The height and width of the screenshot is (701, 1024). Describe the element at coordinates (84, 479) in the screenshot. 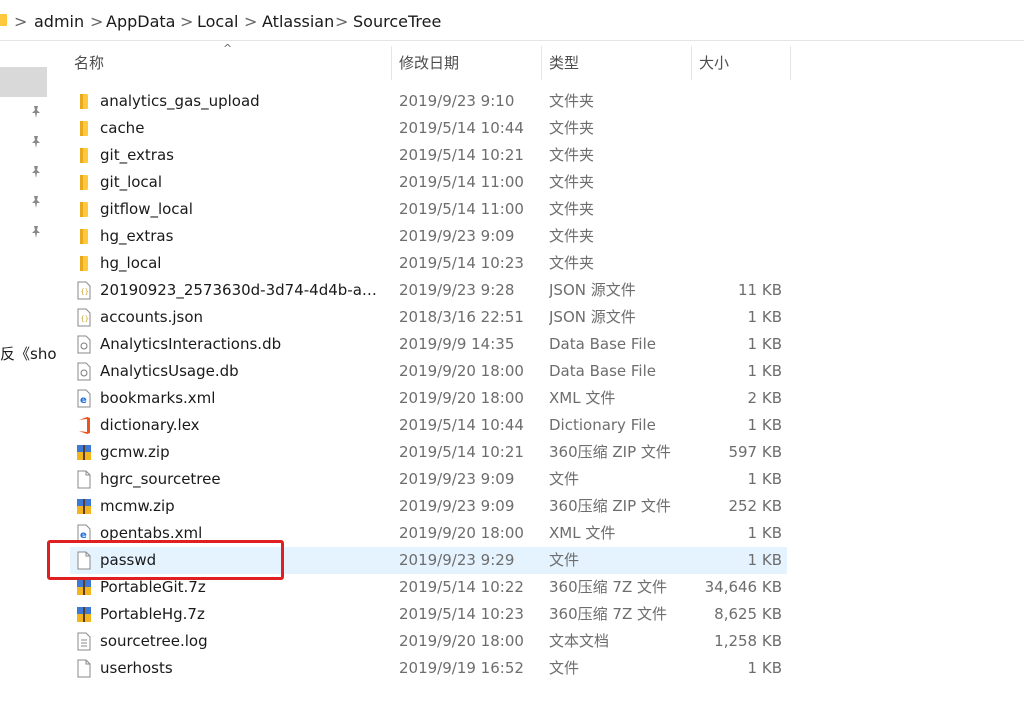

I see `blank-file-icon` at that location.